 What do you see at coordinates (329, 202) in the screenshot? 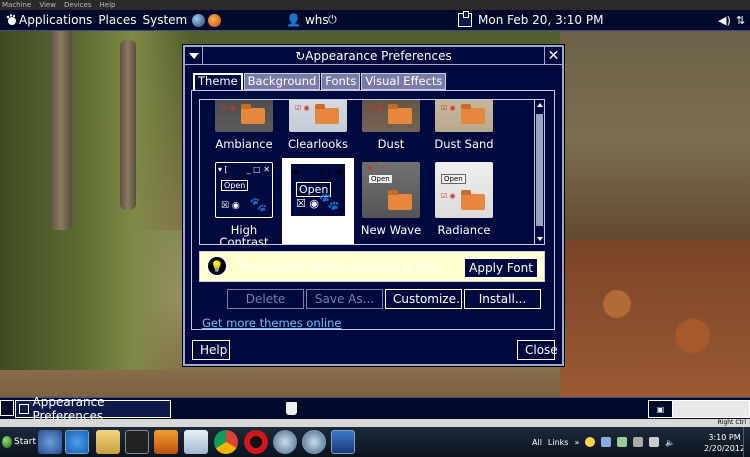
I see `gnome-foot-icon: 🐾` at bounding box center [329, 202].